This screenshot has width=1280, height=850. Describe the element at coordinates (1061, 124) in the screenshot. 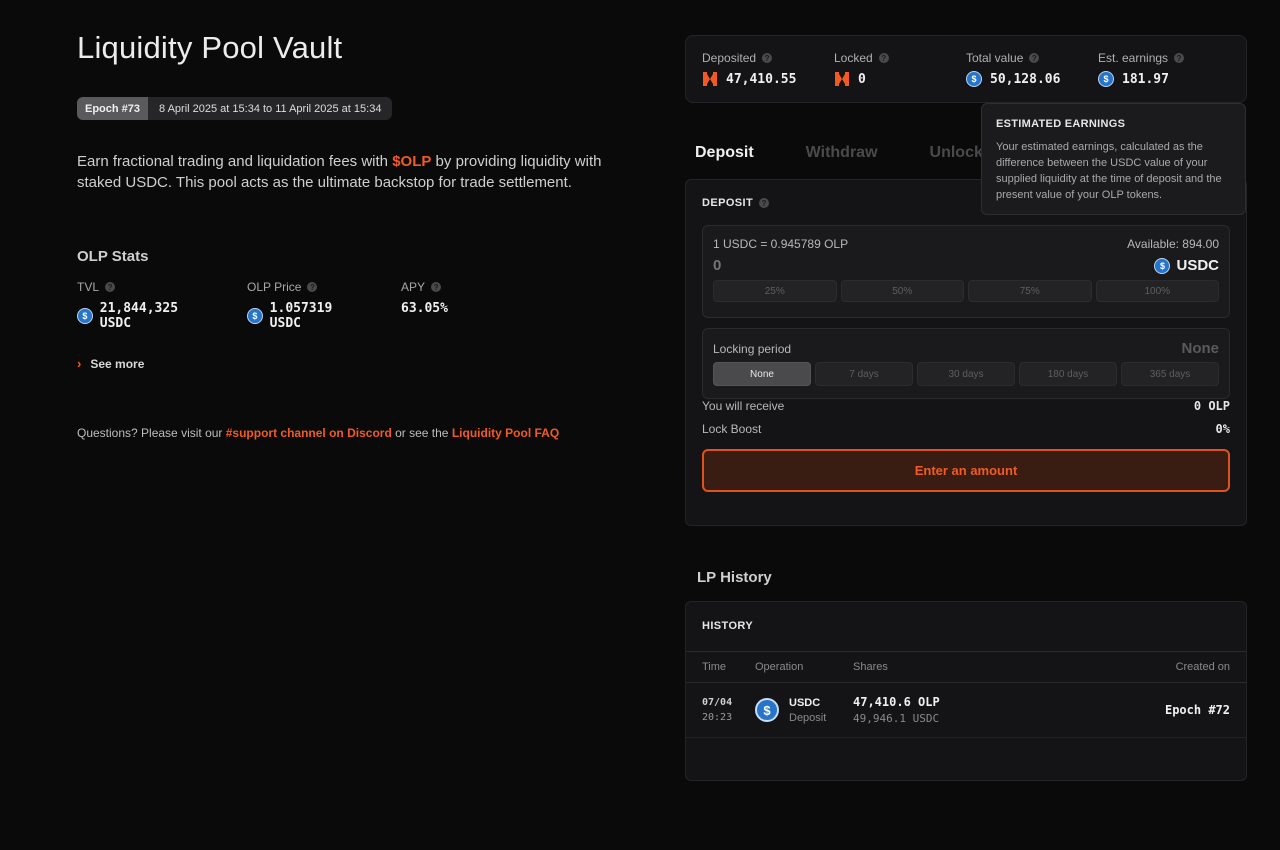

I see `tooltip-title: ESTIMATED EARNINGS` at that location.